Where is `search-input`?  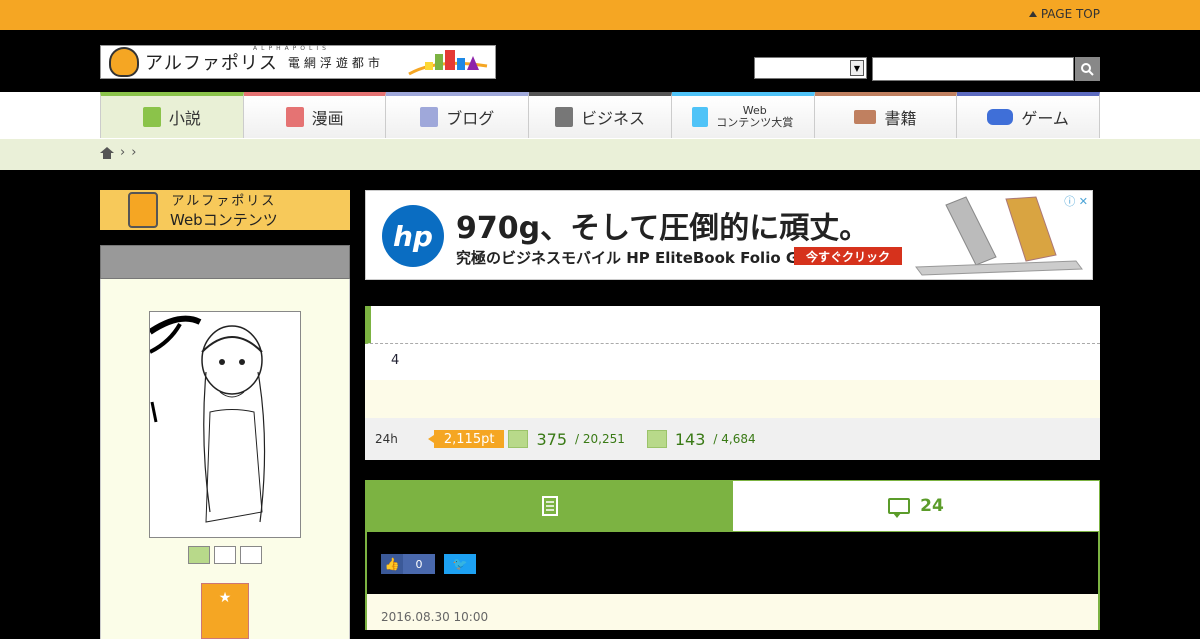 search-input is located at coordinates (973, 69).